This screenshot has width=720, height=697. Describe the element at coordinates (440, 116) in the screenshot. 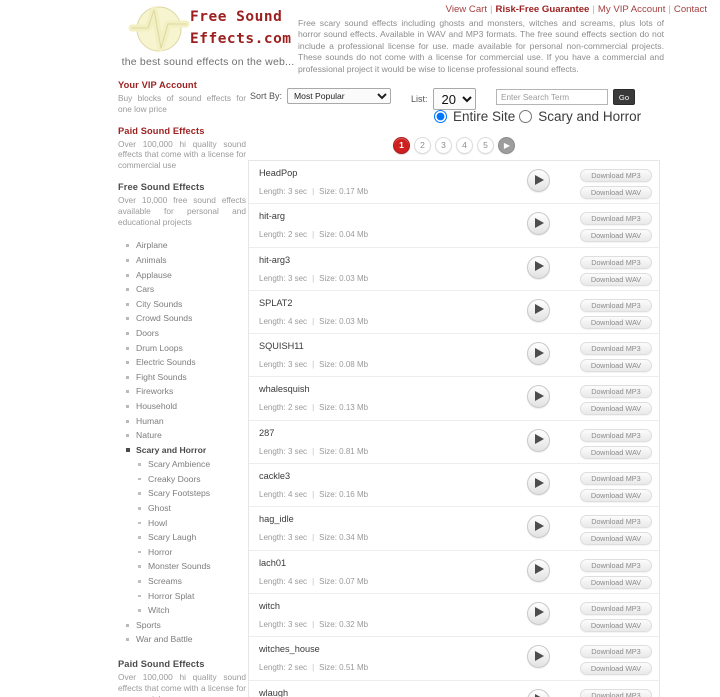

I see `scope-radio-entire-site` at that location.